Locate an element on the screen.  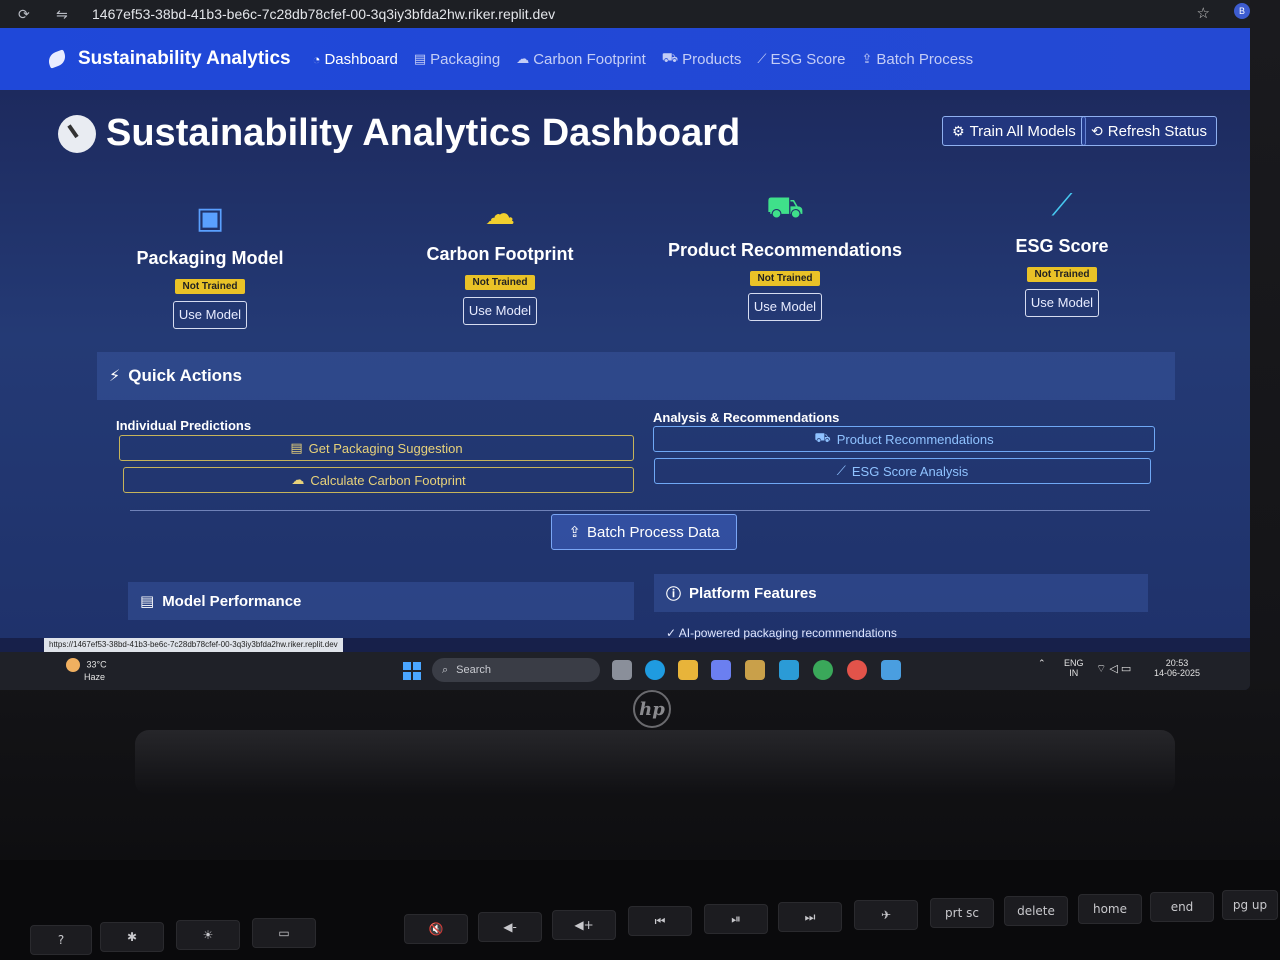
edge-icon is located at coordinates (655, 670).